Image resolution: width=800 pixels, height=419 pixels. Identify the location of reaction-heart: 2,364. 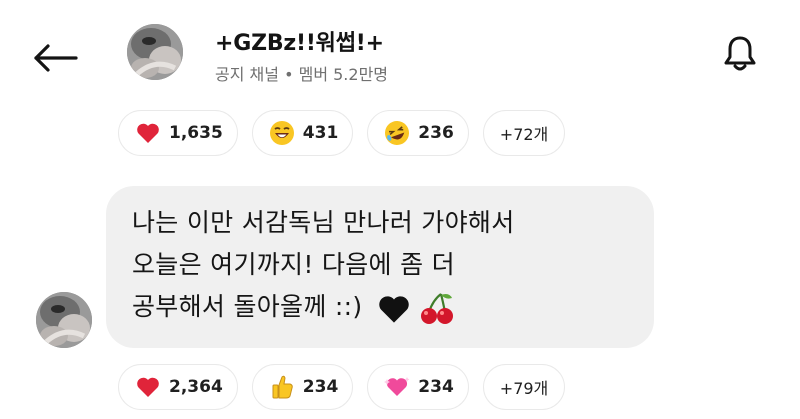
(178, 387).